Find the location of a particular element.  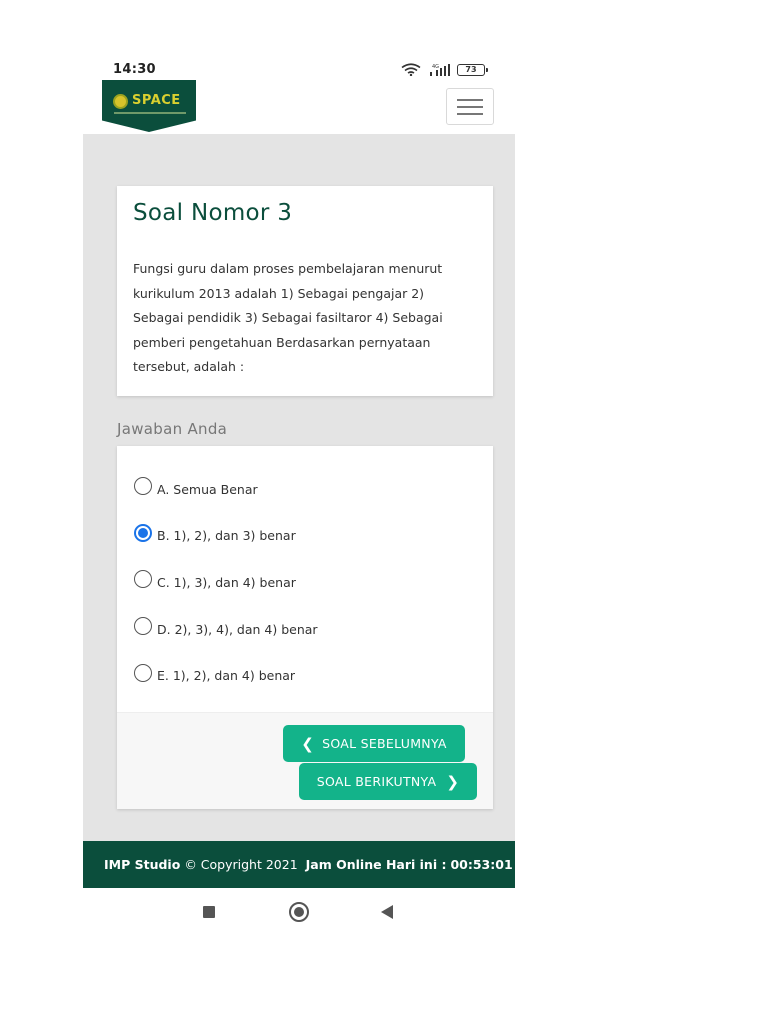

footer-clock-label: Jam Online Hari ini : is located at coordinates (376, 864).